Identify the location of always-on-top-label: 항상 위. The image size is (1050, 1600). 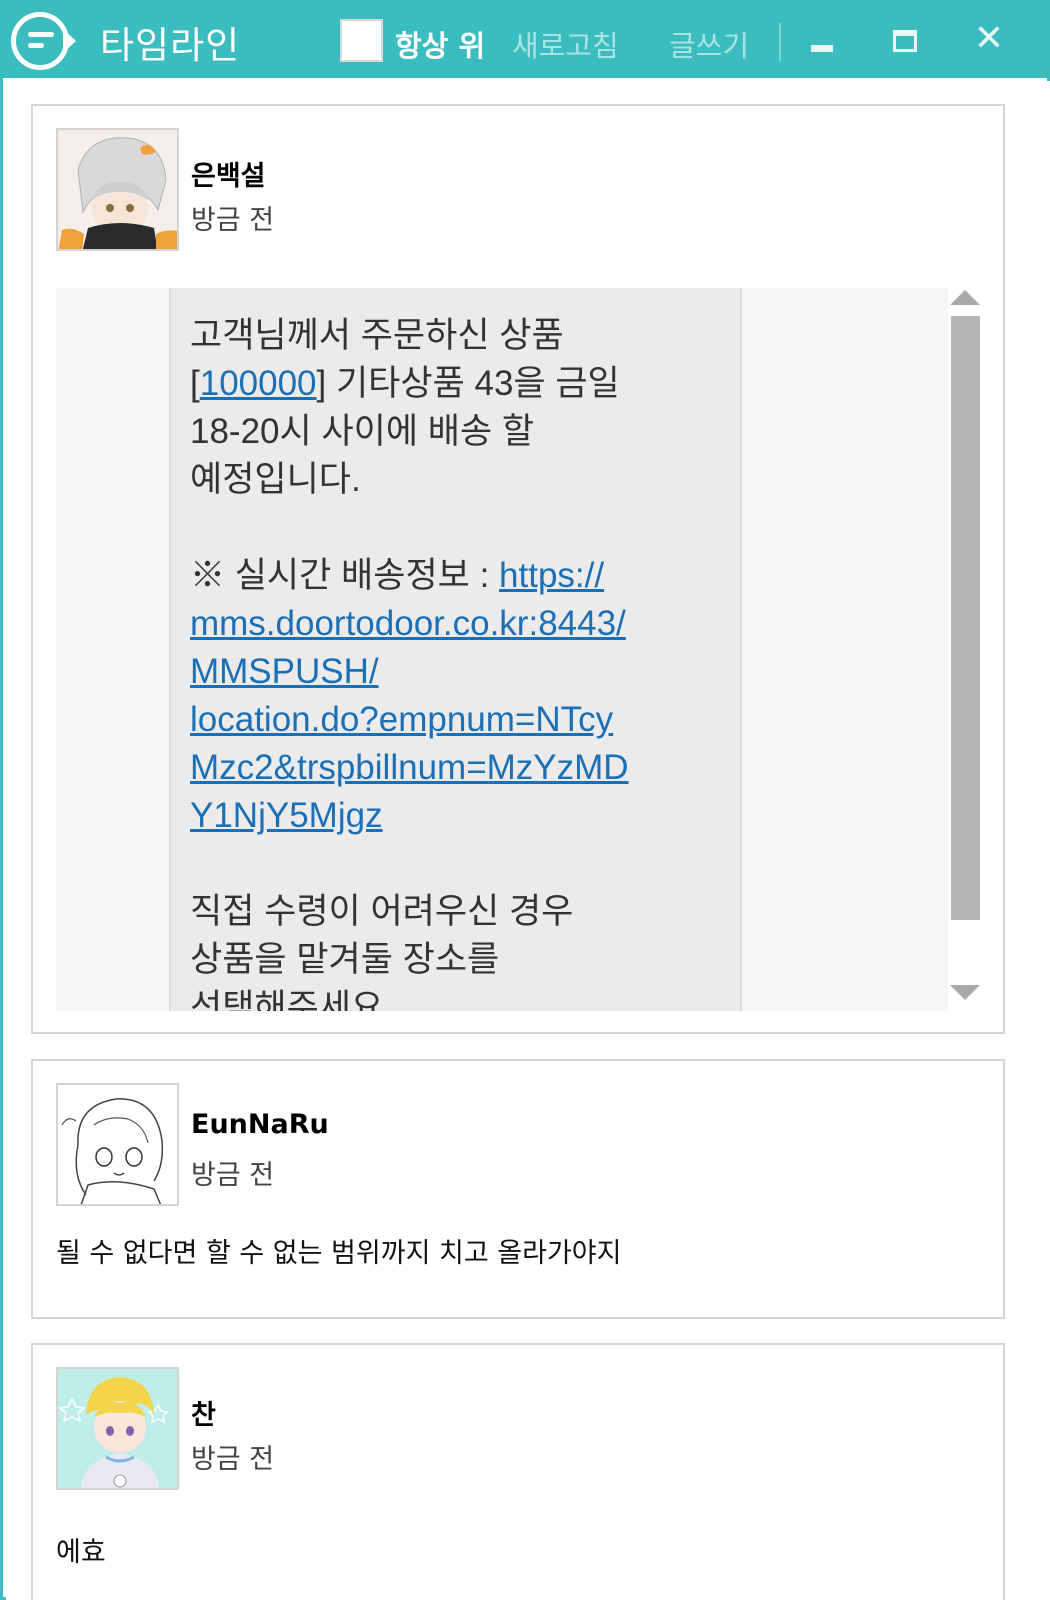
(440, 44).